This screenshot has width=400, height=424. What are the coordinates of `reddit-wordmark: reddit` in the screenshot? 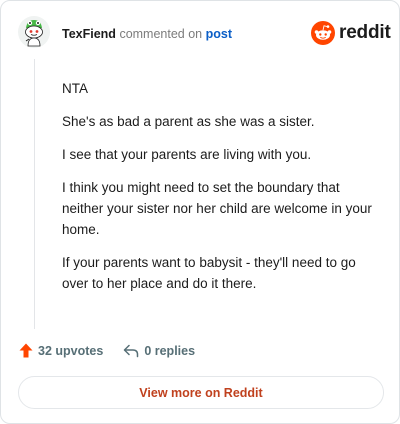 It's located at (365, 32).